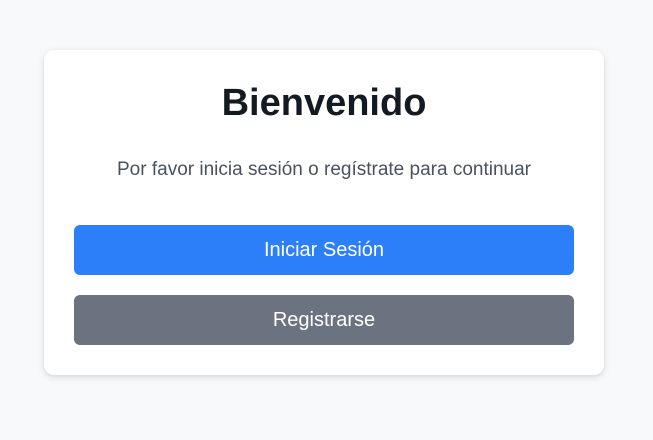 The width and height of the screenshot is (653, 440). Describe the element at coordinates (324, 250) in the screenshot. I see `login-button: Iniciar Sesión` at that location.